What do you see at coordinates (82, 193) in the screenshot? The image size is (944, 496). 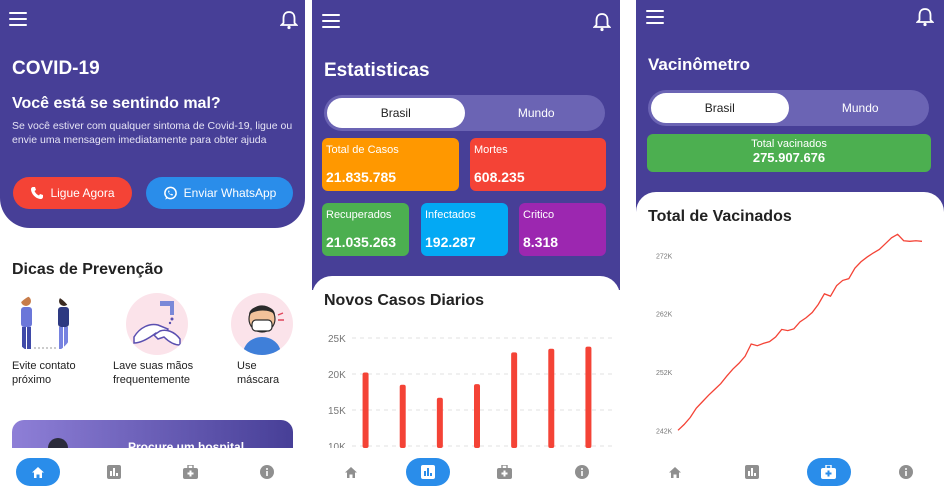 I see `call-button-label: Ligue Agora` at bounding box center [82, 193].